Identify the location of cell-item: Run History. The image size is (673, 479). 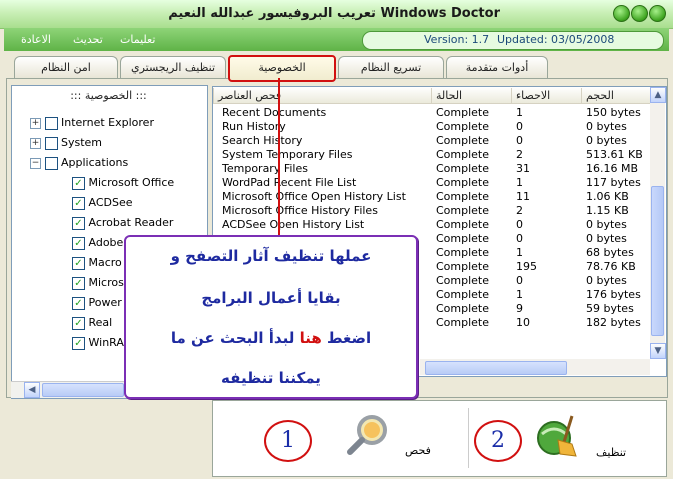
(254, 126).